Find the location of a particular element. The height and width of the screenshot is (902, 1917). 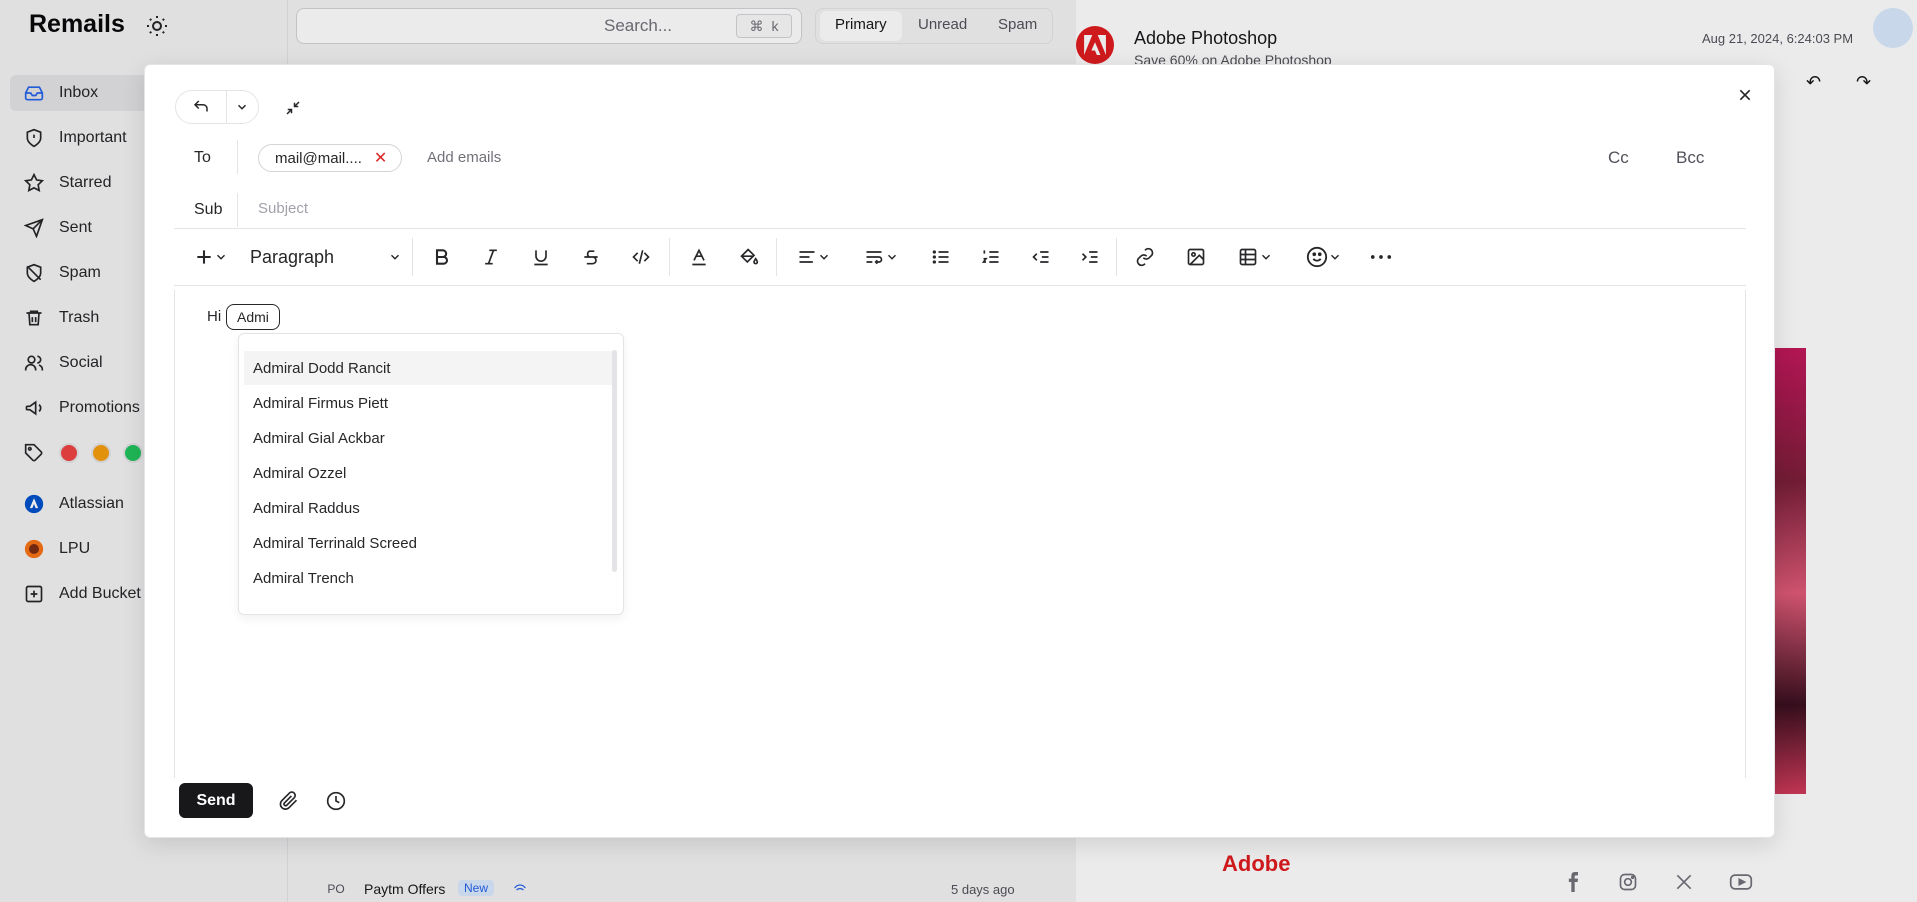

numbered-list-icon is located at coordinates (991, 257).